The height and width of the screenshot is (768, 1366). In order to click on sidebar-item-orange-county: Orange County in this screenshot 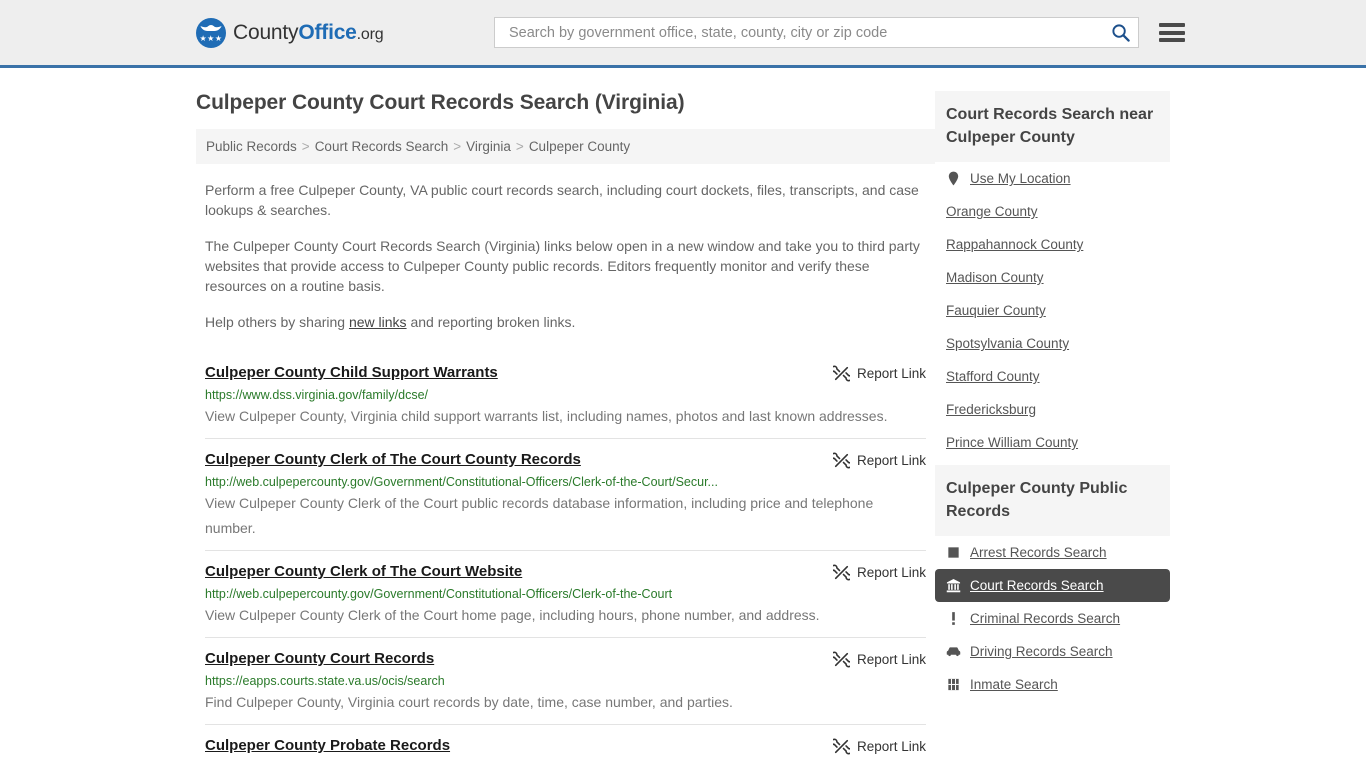, I will do `click(1052, 211)`.